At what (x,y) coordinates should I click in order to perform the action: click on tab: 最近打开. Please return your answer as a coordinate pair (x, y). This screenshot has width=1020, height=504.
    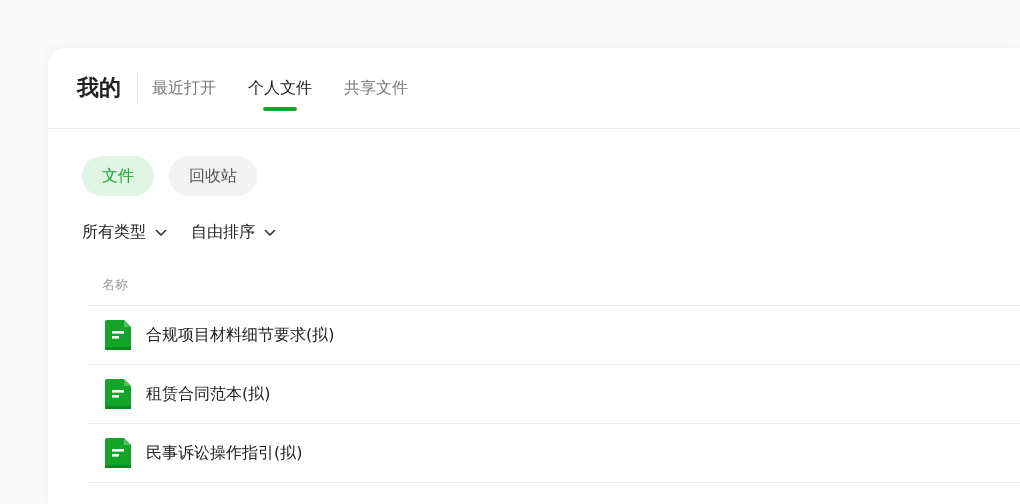
    Looking at the image, I should click on (184, 88).